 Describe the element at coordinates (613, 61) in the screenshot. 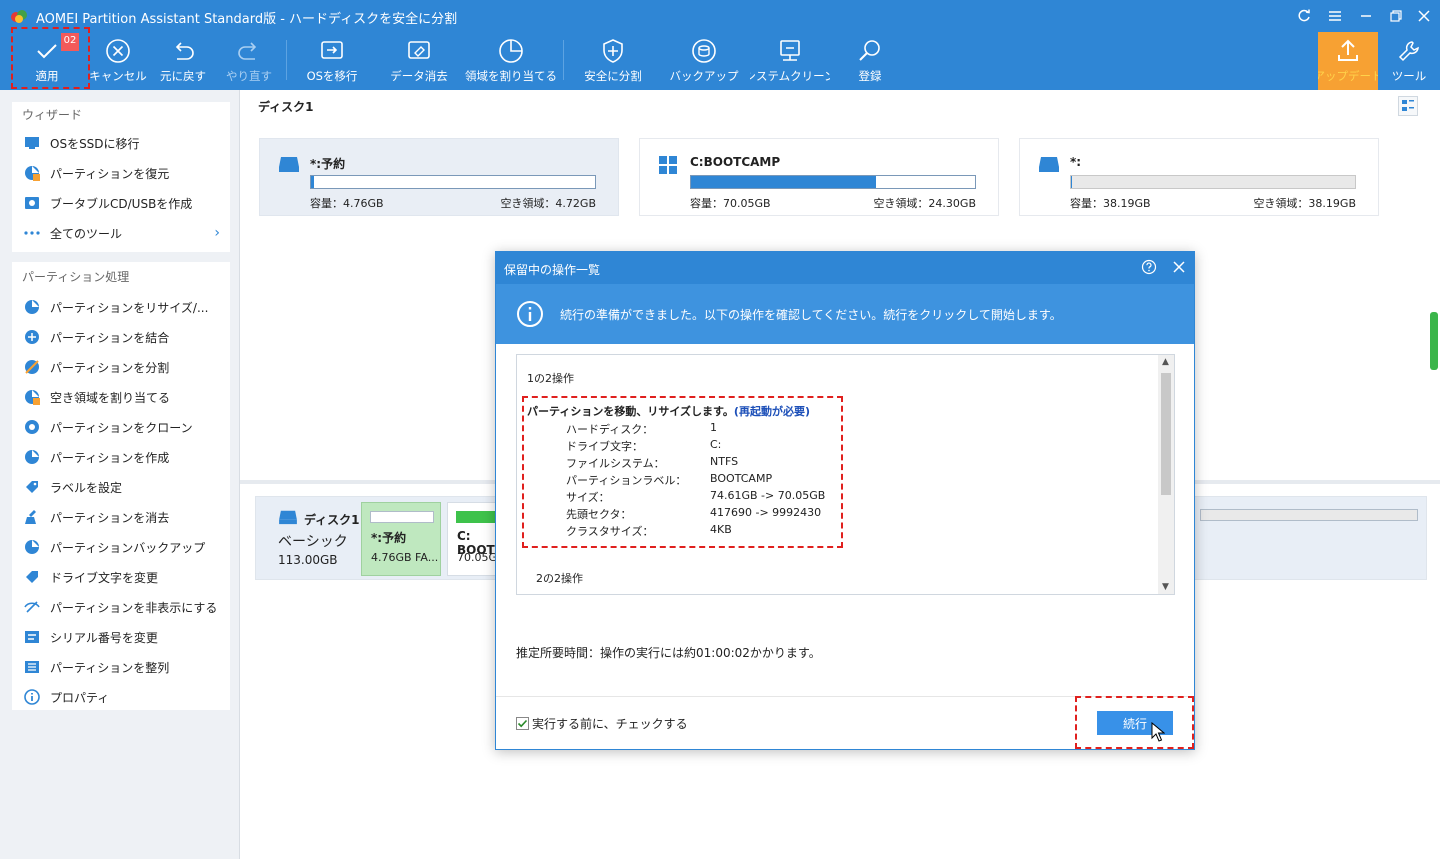

I see `safe-split-button: 安全に分割` at that location.